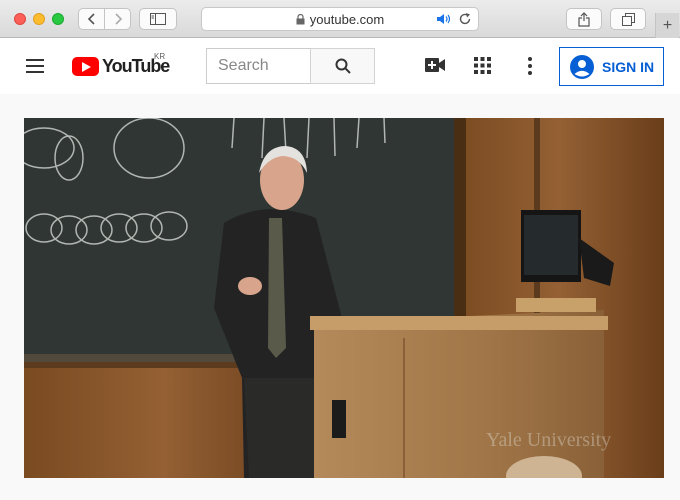  I want to click on youtube-logo: YouTube KR, so click(121, 64).